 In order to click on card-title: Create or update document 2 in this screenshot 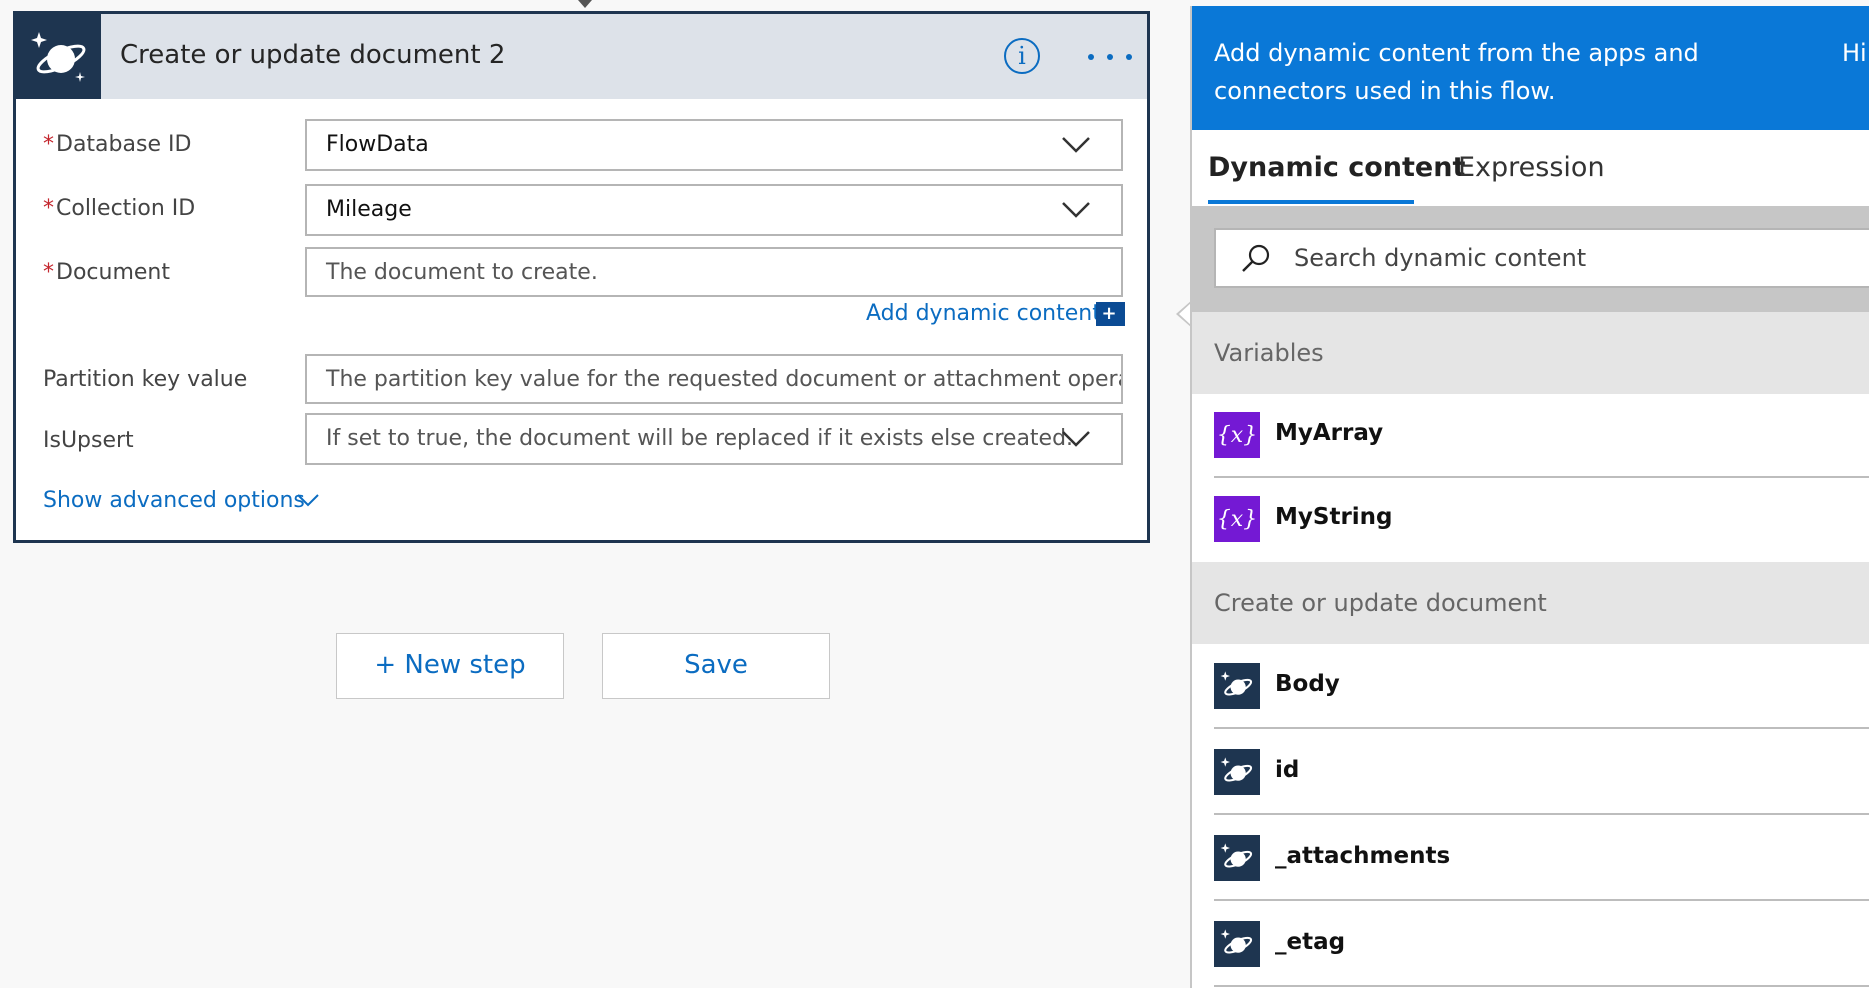, I will do `click(312, 55)`.